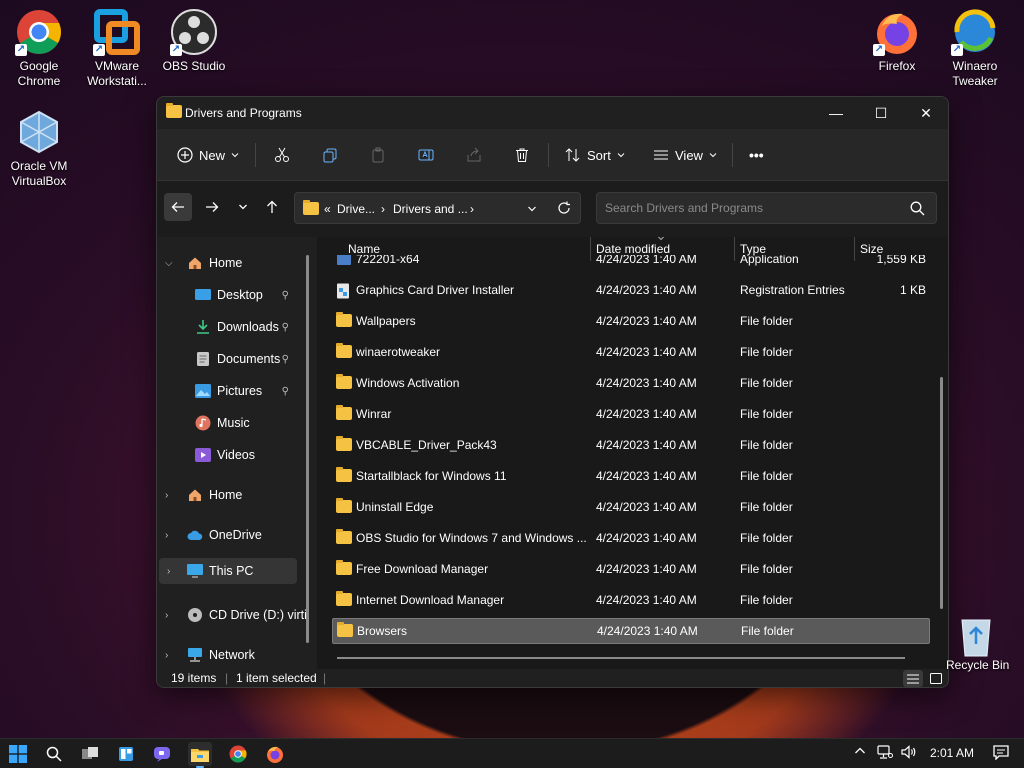 Image resolution: width=1024 pixels, height=768 pixels. I want to click on file-list-vertical-scrollbar, so click(941, 493).